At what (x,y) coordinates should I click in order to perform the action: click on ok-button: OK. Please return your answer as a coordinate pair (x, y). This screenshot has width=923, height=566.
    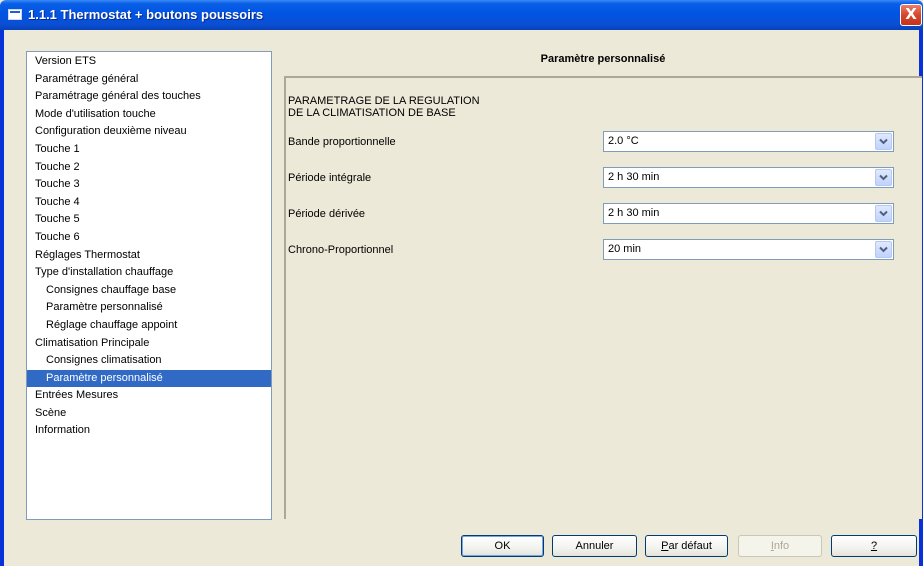
    Looking at the image, I should click on (502, 546).